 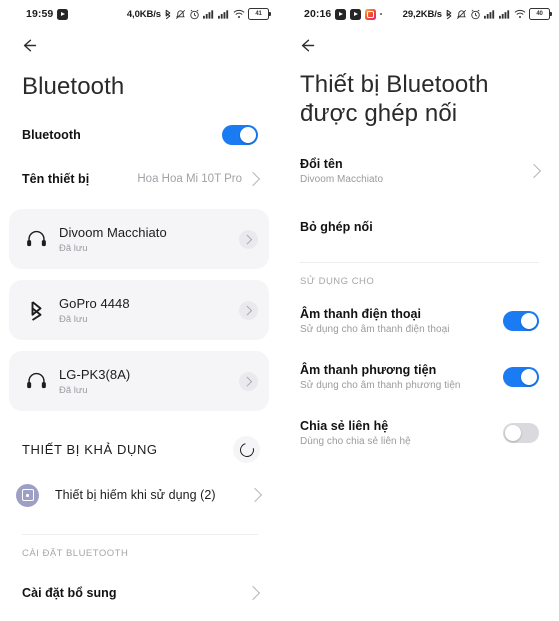 What do you see at coordinates (321, 163) in the screenshot?
I see `rename-label: Đổi tên` at bounding box center [321, 163].